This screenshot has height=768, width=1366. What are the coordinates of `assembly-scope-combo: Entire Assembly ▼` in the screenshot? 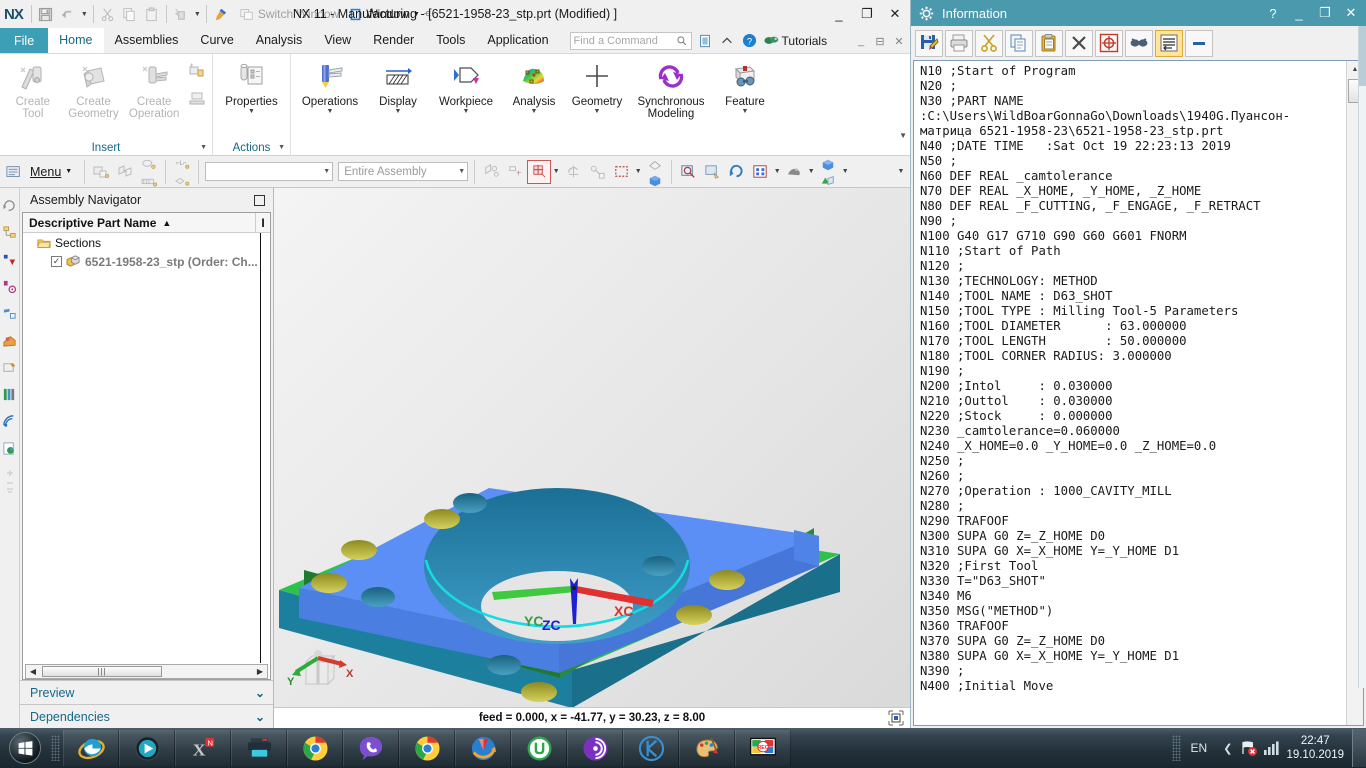 It's located at (403, 171).